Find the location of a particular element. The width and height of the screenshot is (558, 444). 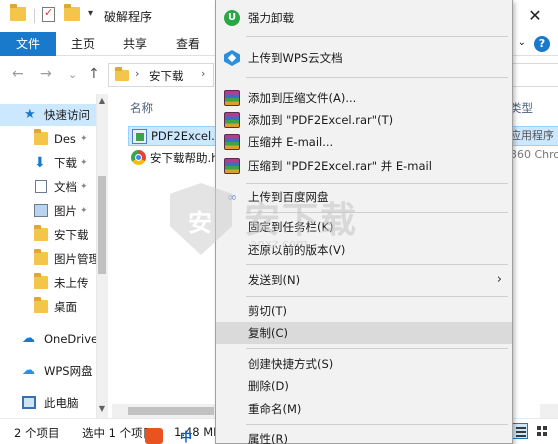

menu-item-label: 删除(D) is located at coordinates (268, 386).